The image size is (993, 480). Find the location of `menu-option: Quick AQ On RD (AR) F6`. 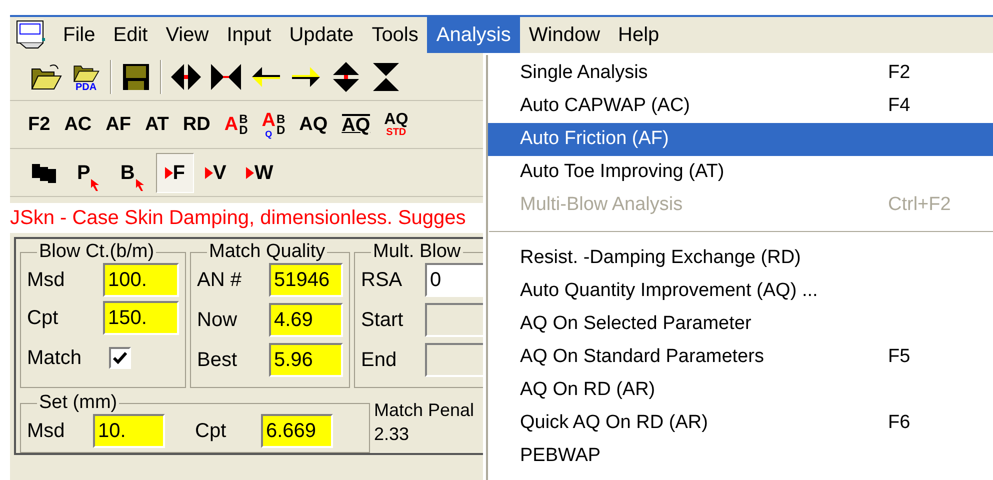

menu-option: Quick AQ On RD (AR) F6 is located at coordinates (740, 423).